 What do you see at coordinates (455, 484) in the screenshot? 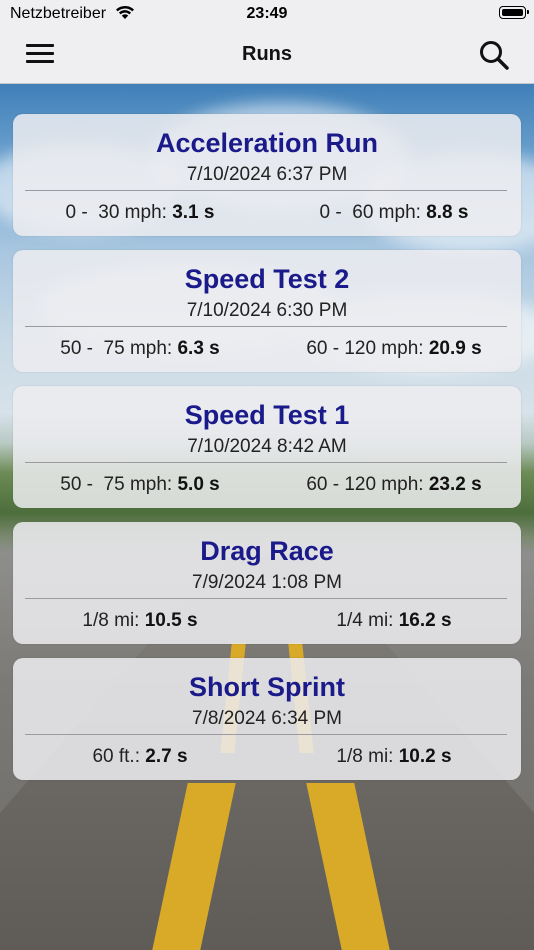
I see `metric-value: 23.2 s` at bounding box center [455, 484].